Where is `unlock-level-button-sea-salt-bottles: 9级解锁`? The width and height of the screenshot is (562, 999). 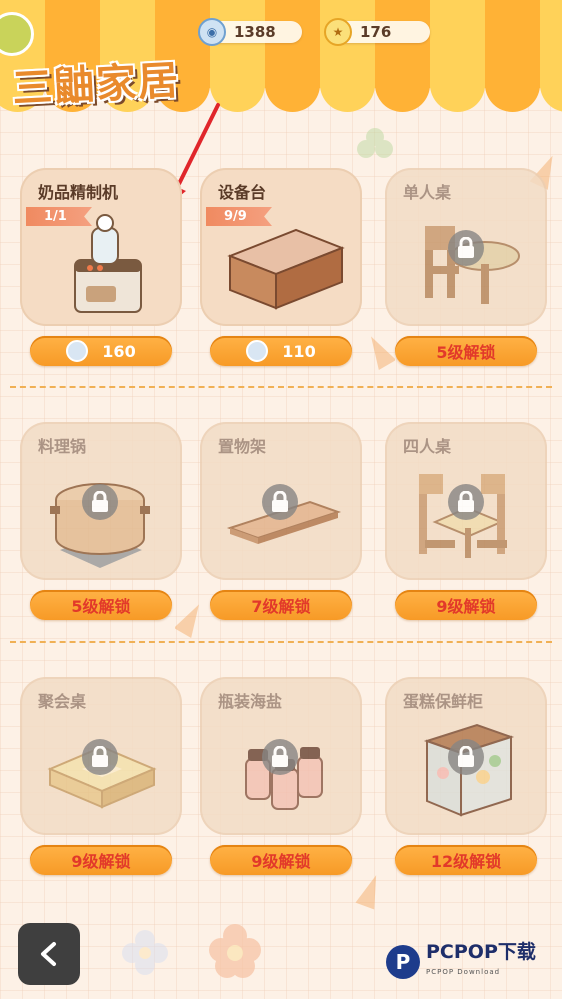
unlock-level-button-sea-salt-bottles: 9级解锁 is located at coordinates (281, 860).